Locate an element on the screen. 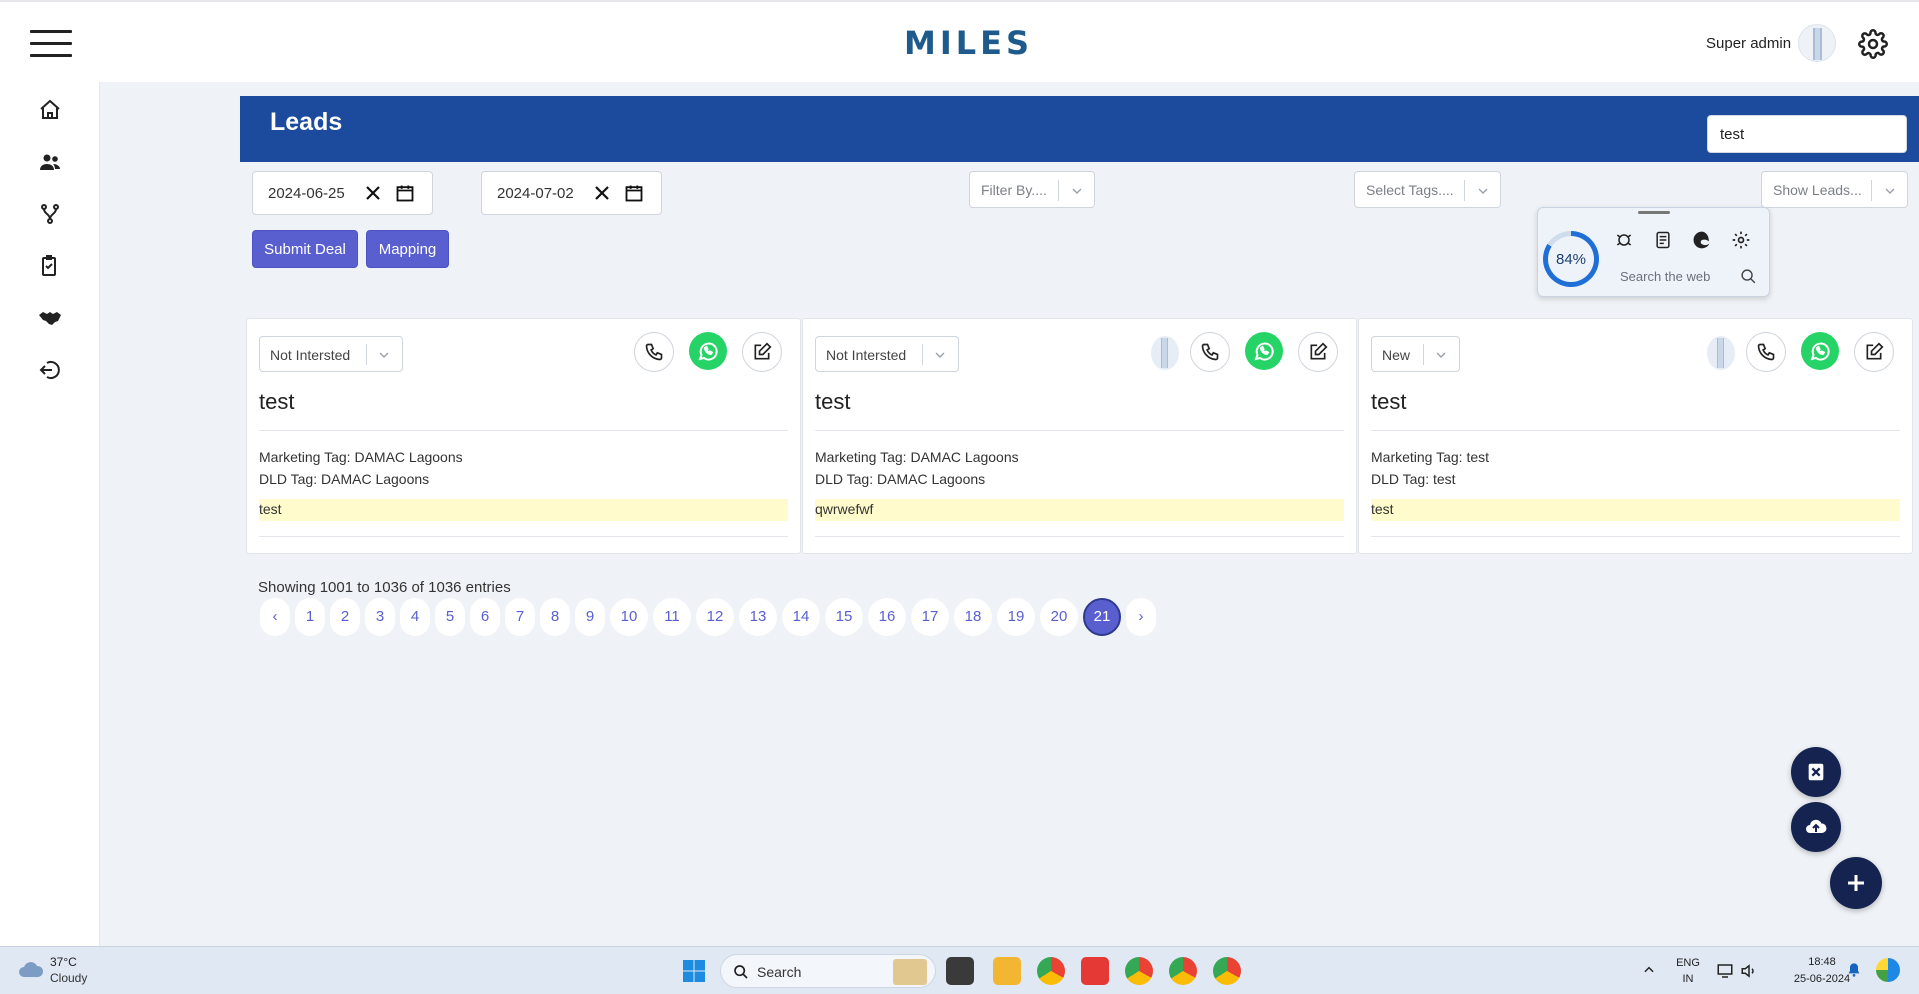  windows-start-icon is located at coordinates (694, 971).